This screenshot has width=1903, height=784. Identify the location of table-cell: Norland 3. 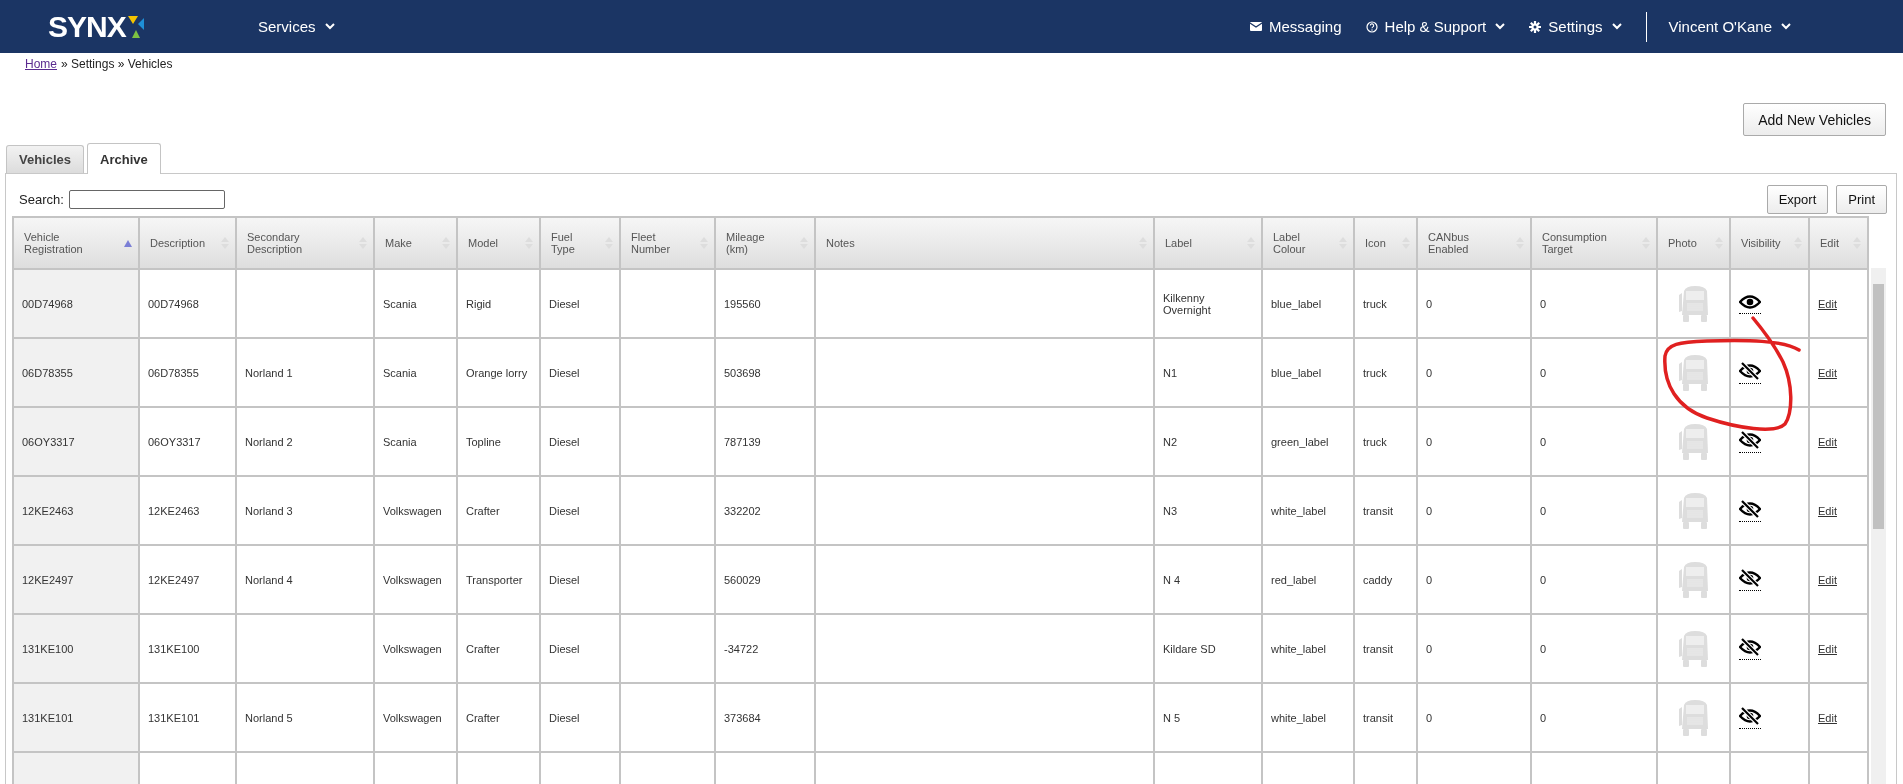
(269, 510).